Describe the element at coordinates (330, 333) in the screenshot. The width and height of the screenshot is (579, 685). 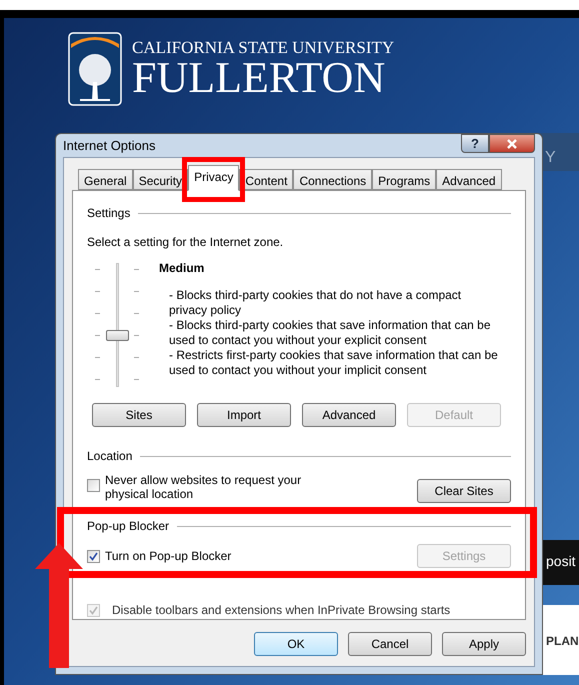
I see `description-text: - Blocks third-party cookies that save information that can be used to contact you without your explicit consent` at that location.